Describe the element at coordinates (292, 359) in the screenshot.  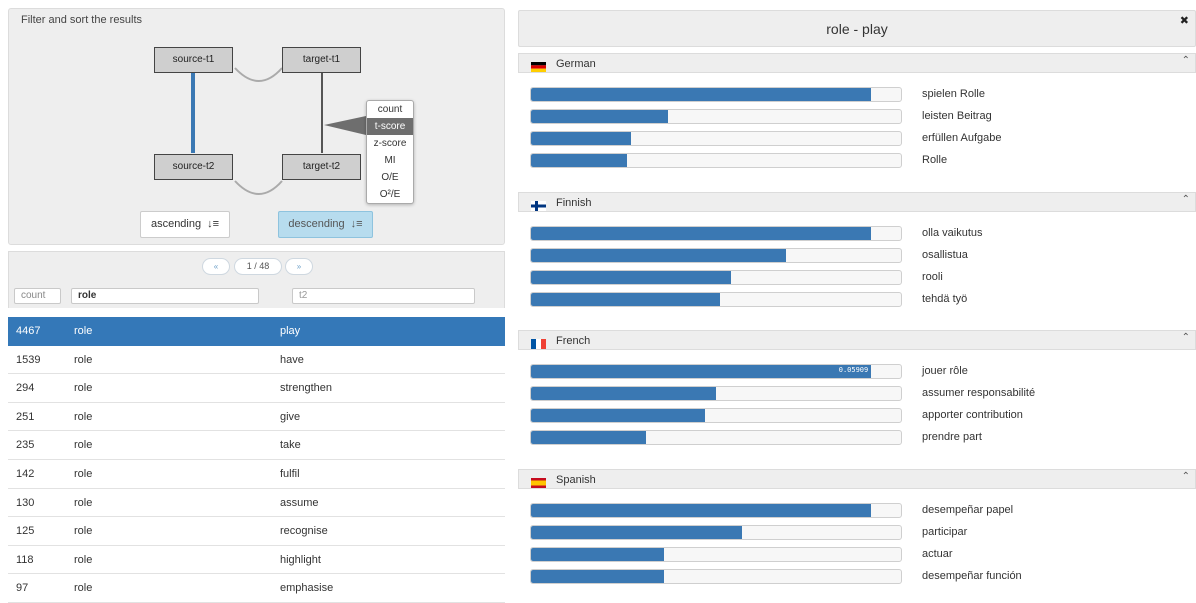
I see `t2-cell: have` at that location.